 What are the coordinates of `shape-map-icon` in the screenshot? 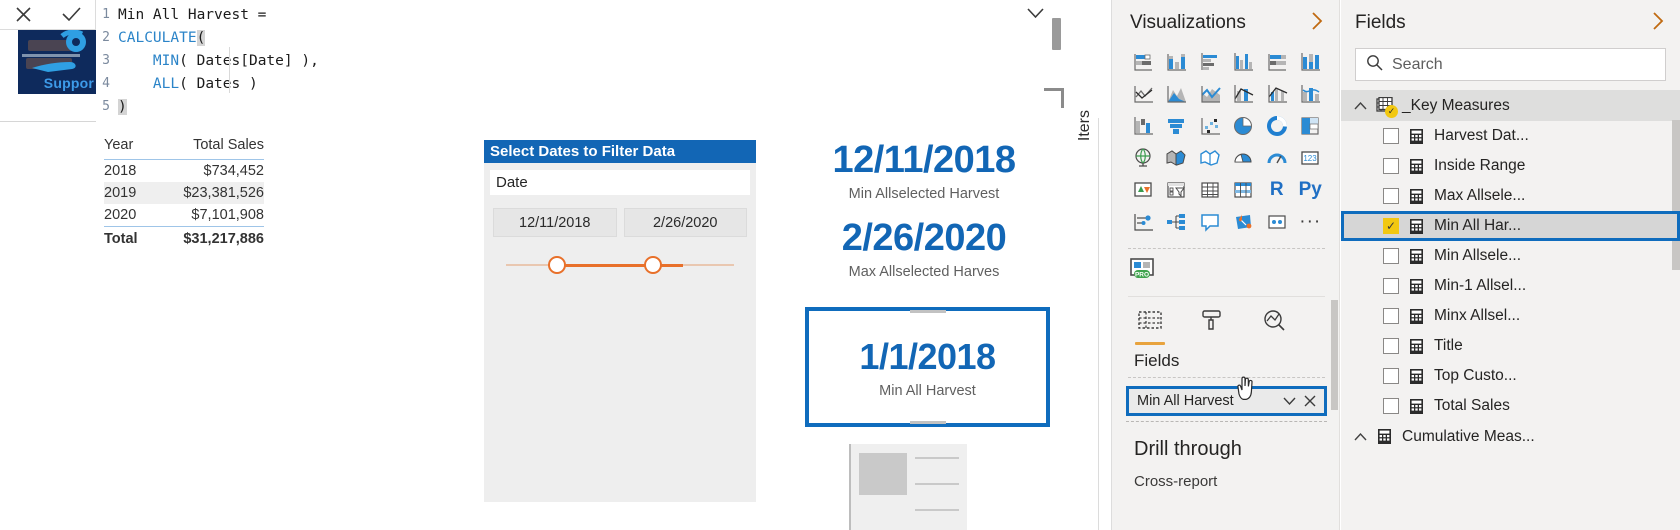 It's located at (1210, 158).